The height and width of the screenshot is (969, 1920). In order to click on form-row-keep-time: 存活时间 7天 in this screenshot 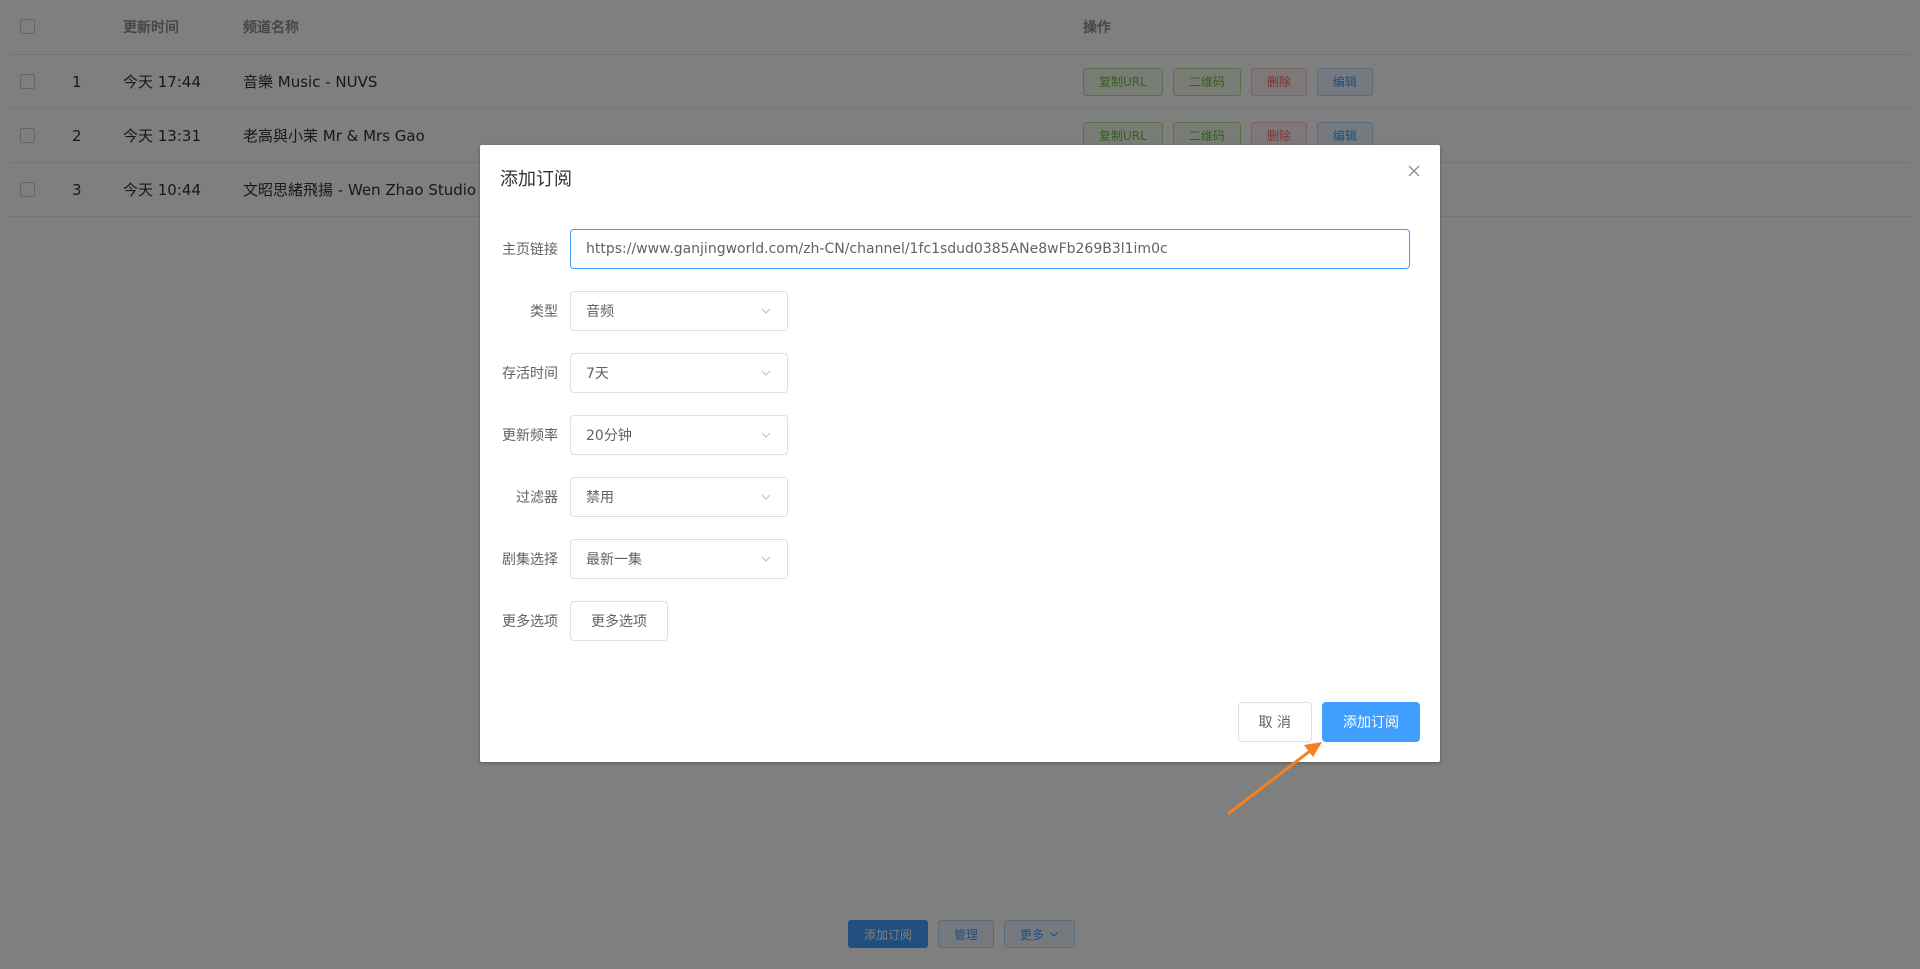, I will do `click(634, 373)`.